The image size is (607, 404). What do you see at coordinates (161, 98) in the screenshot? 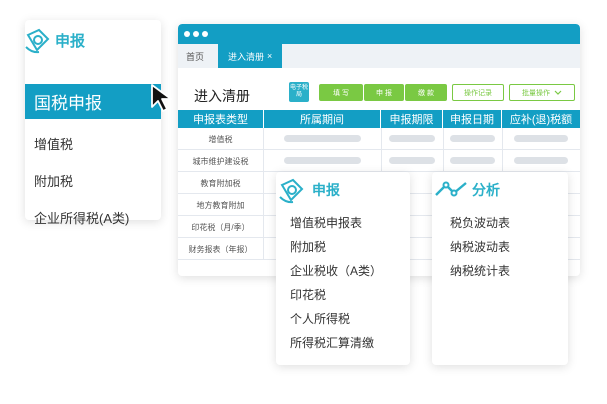
I see `mouse-cursor-icon` at bounding box center [161, 98].